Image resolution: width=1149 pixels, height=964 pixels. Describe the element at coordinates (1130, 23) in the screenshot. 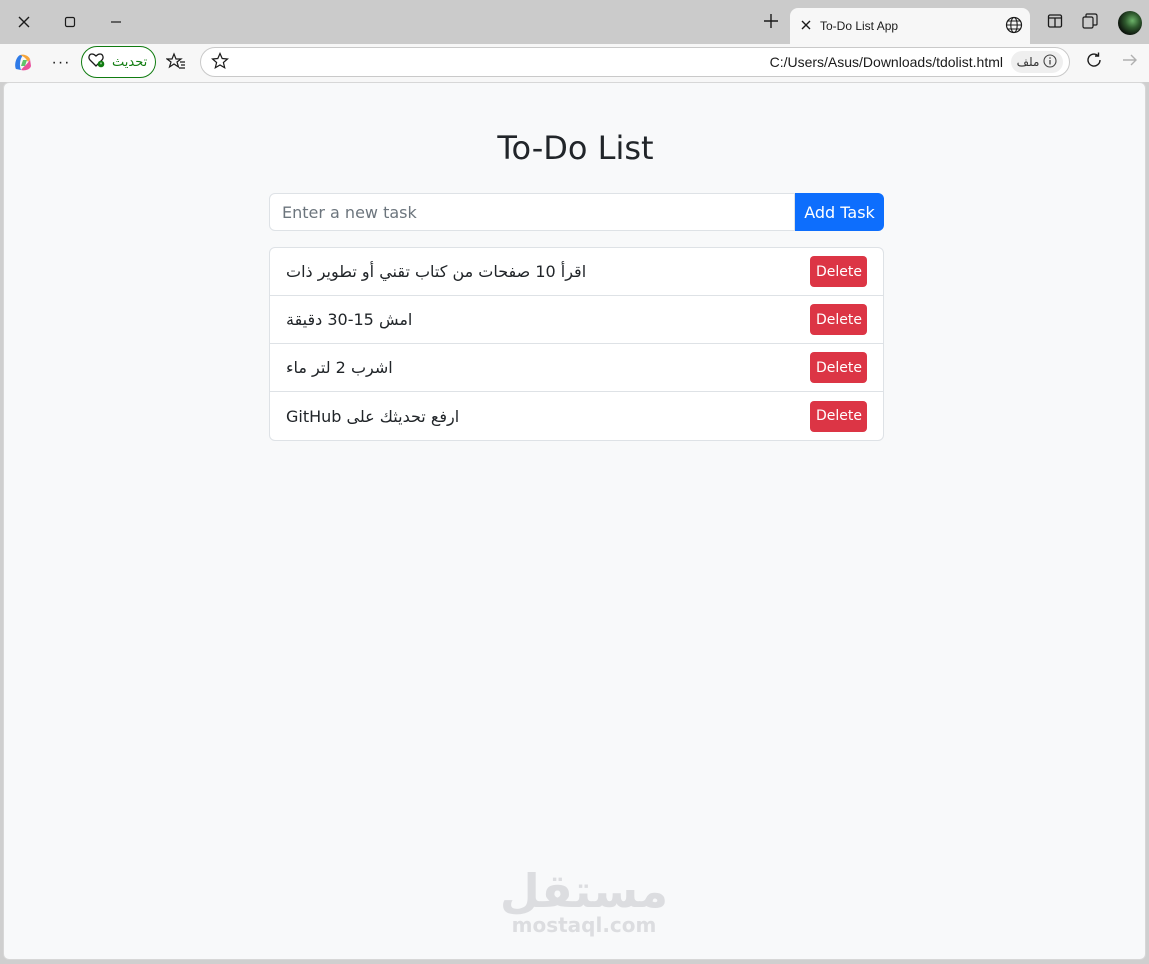

I see `profile-avatar` at that location.